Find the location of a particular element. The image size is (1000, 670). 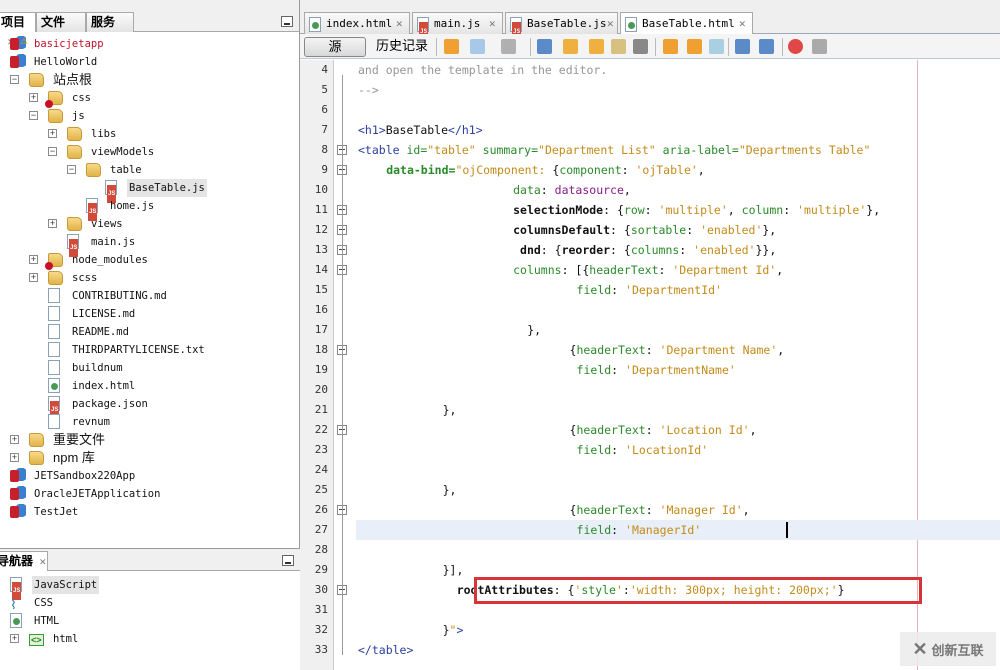

tree-node: package.json is located at coordinates (99, 407).